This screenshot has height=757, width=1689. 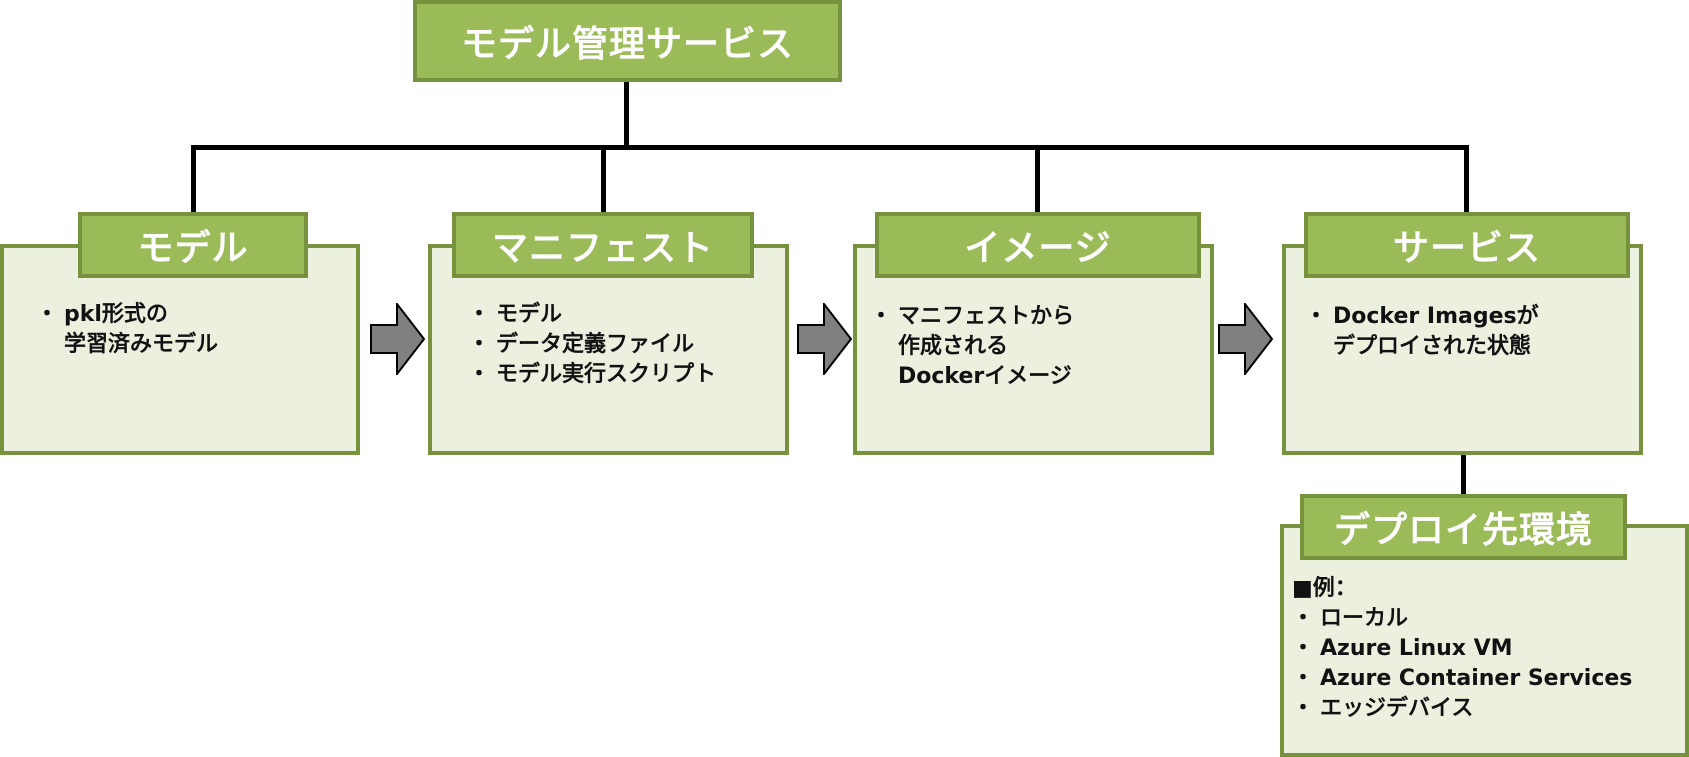 What do you see at coordinates (581, 344) in the screenshot?
I see `list-item: ・データ定義ファイル` at bounding box center [581, 344].